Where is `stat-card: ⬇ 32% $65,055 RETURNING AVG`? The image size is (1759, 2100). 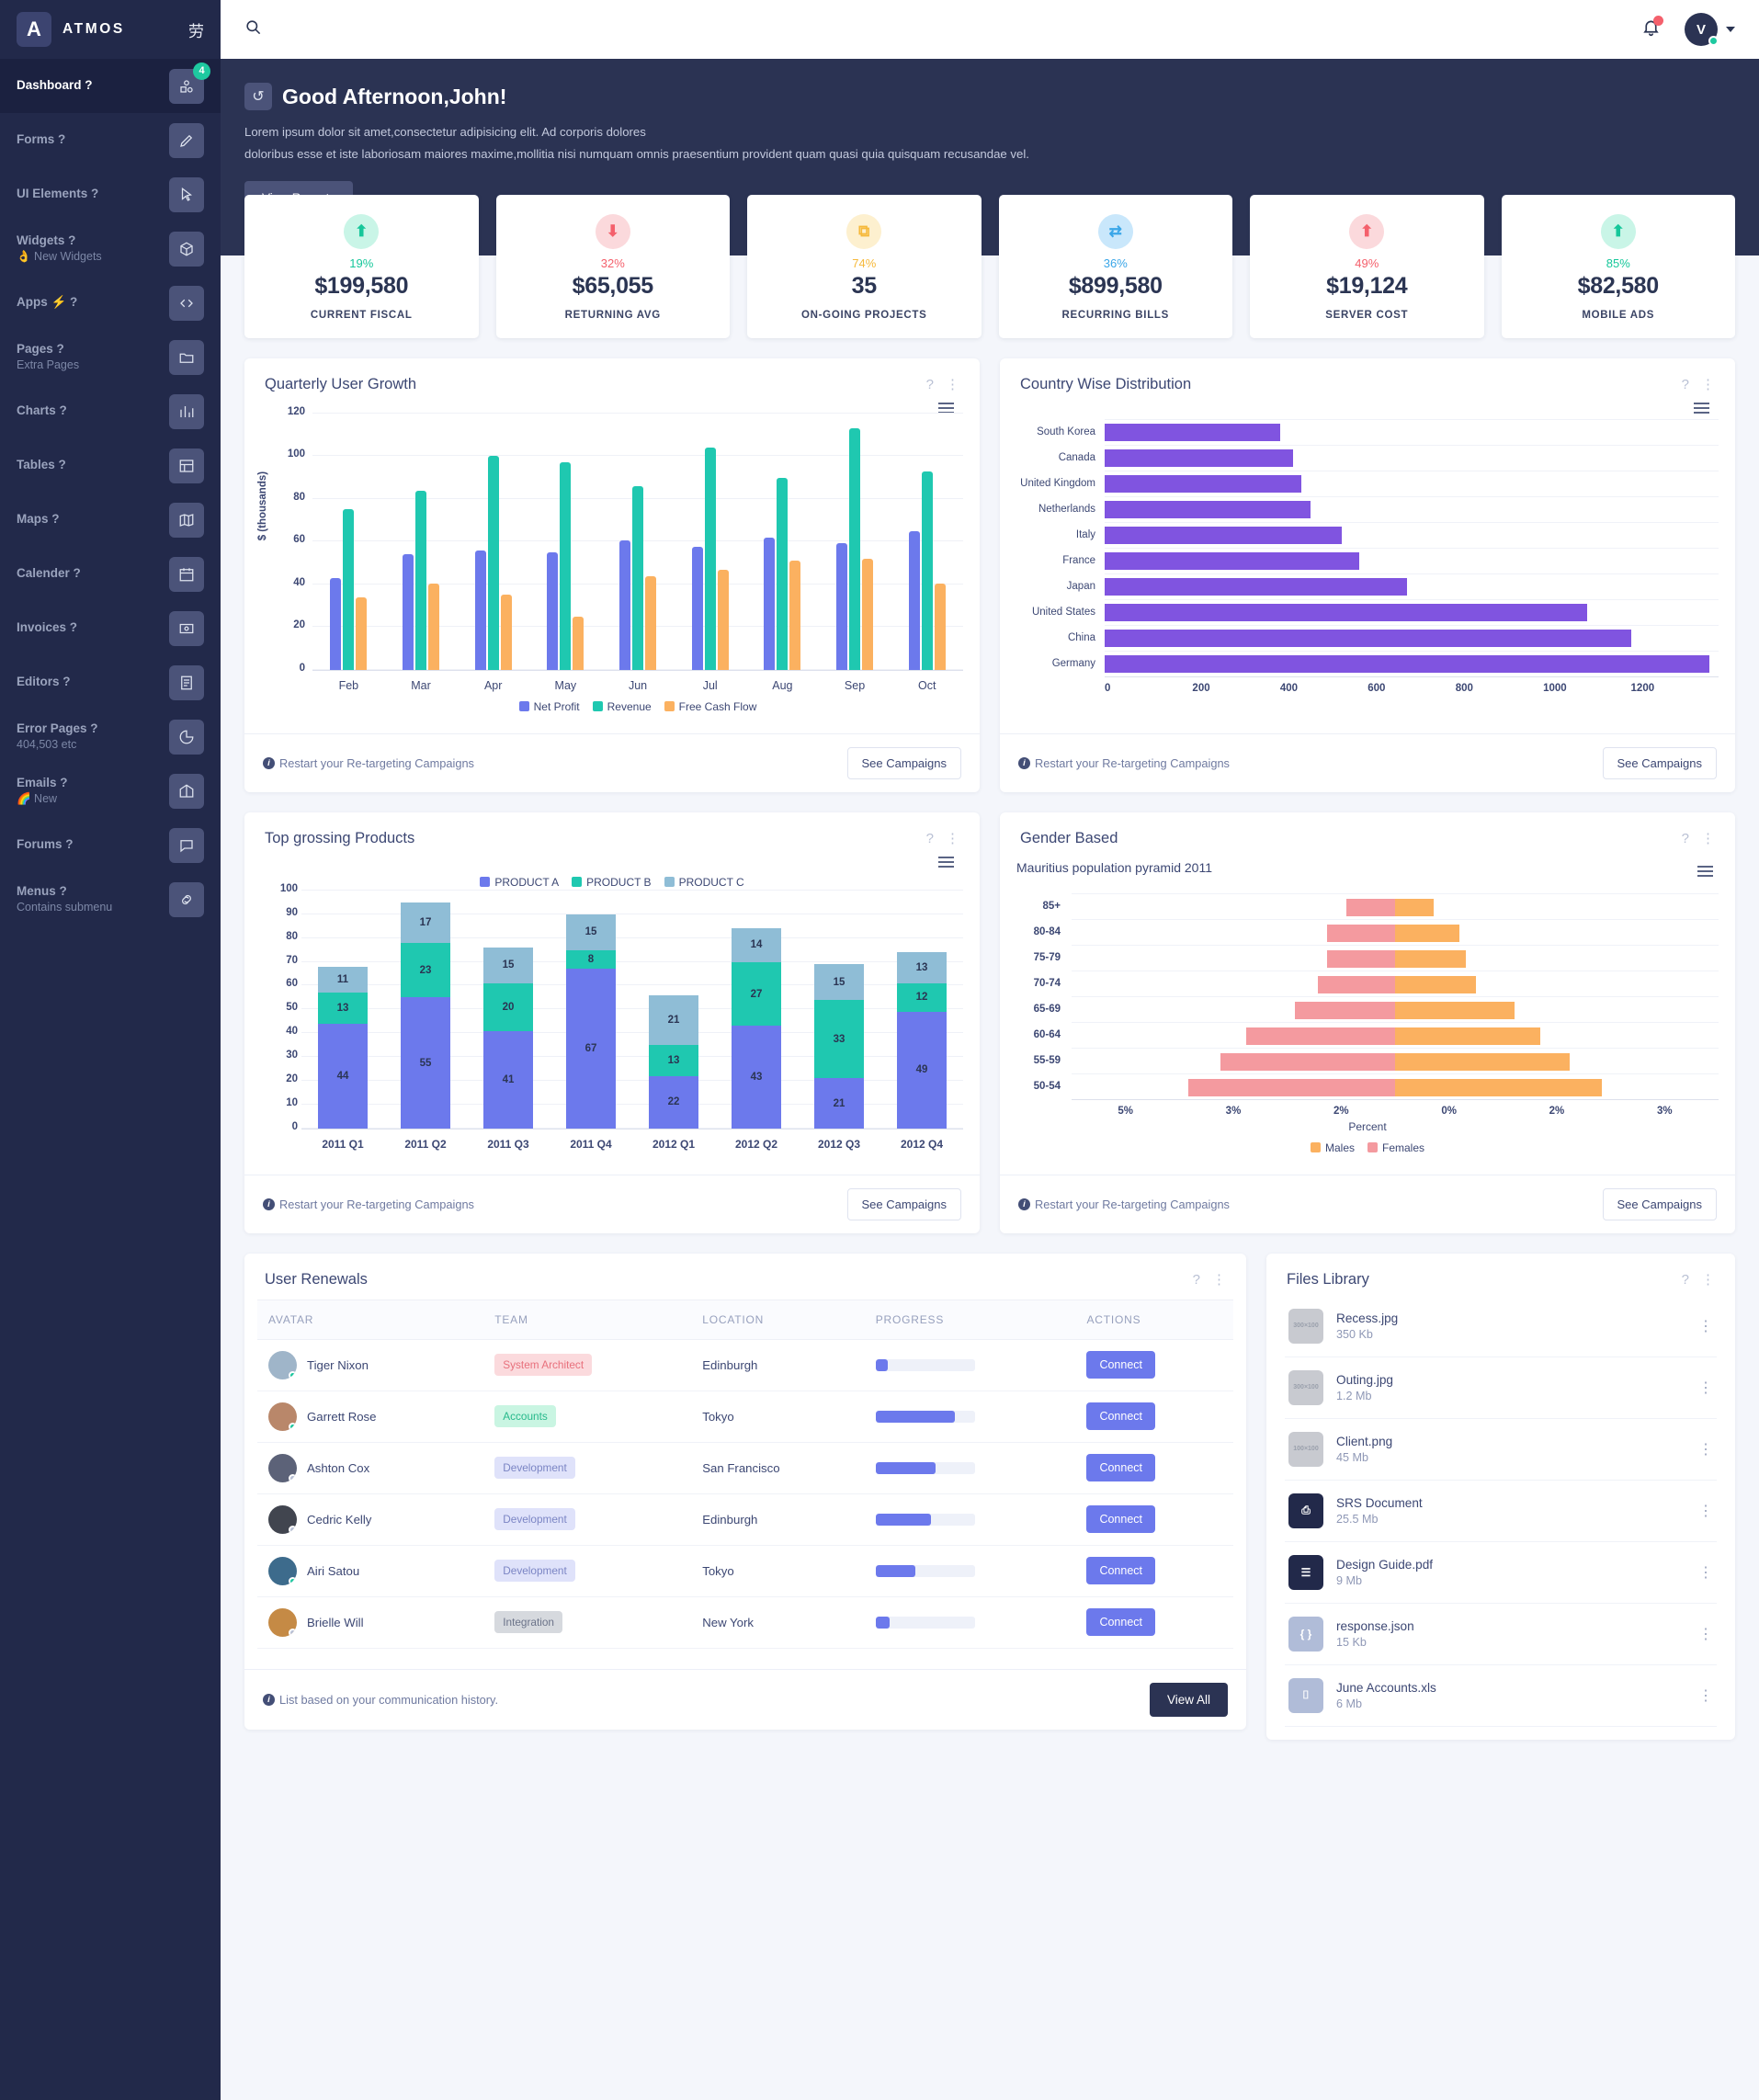
stat-card: ⬇ 32% $65,055 RETURNING AVG is located at coordinates (612, 266).